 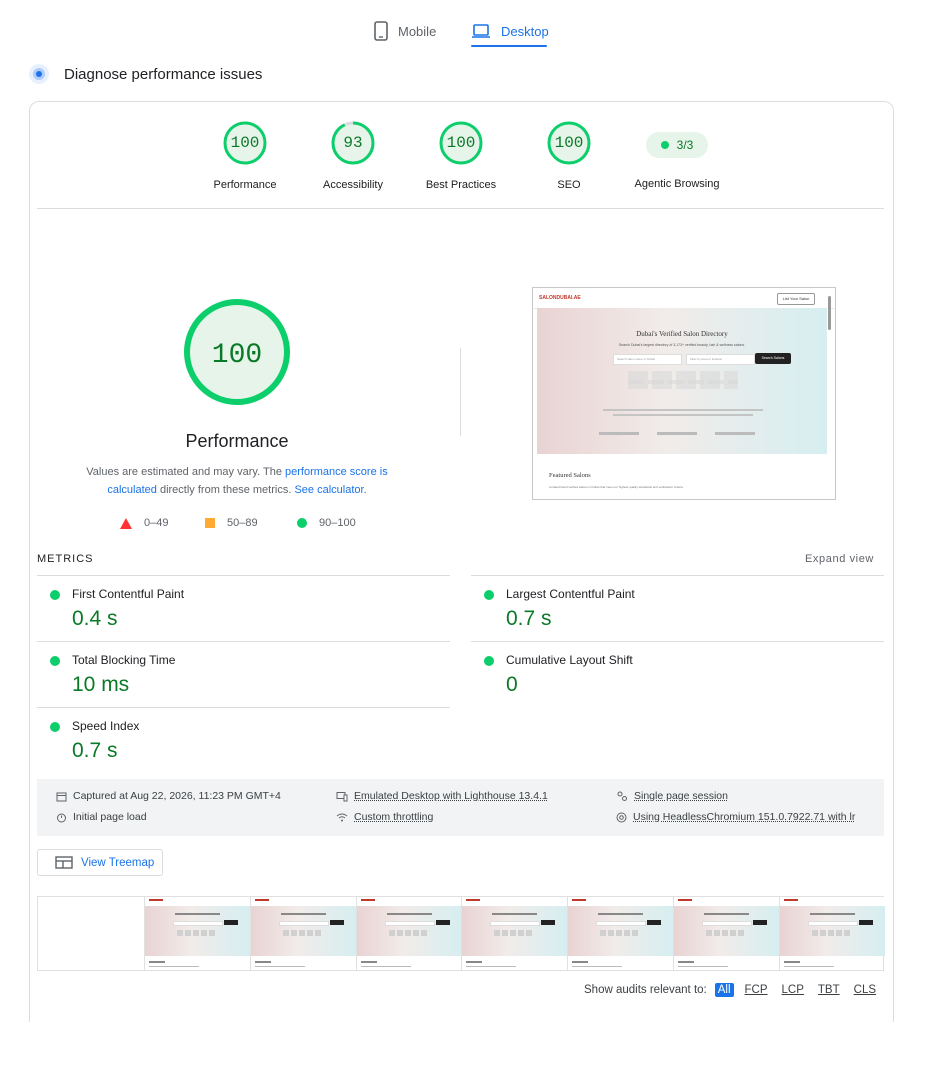 What do you see at coordinates (569, 156) in the screenshot?
I see `gauge-seo: 100 SEO` at bounding box center [569, 156].